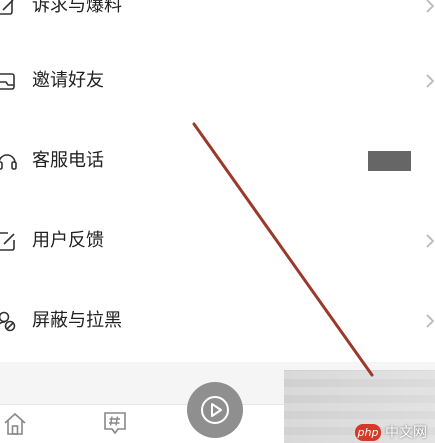  I want to click on menu-item-customer-service: 客服电话, so click(217, 162).